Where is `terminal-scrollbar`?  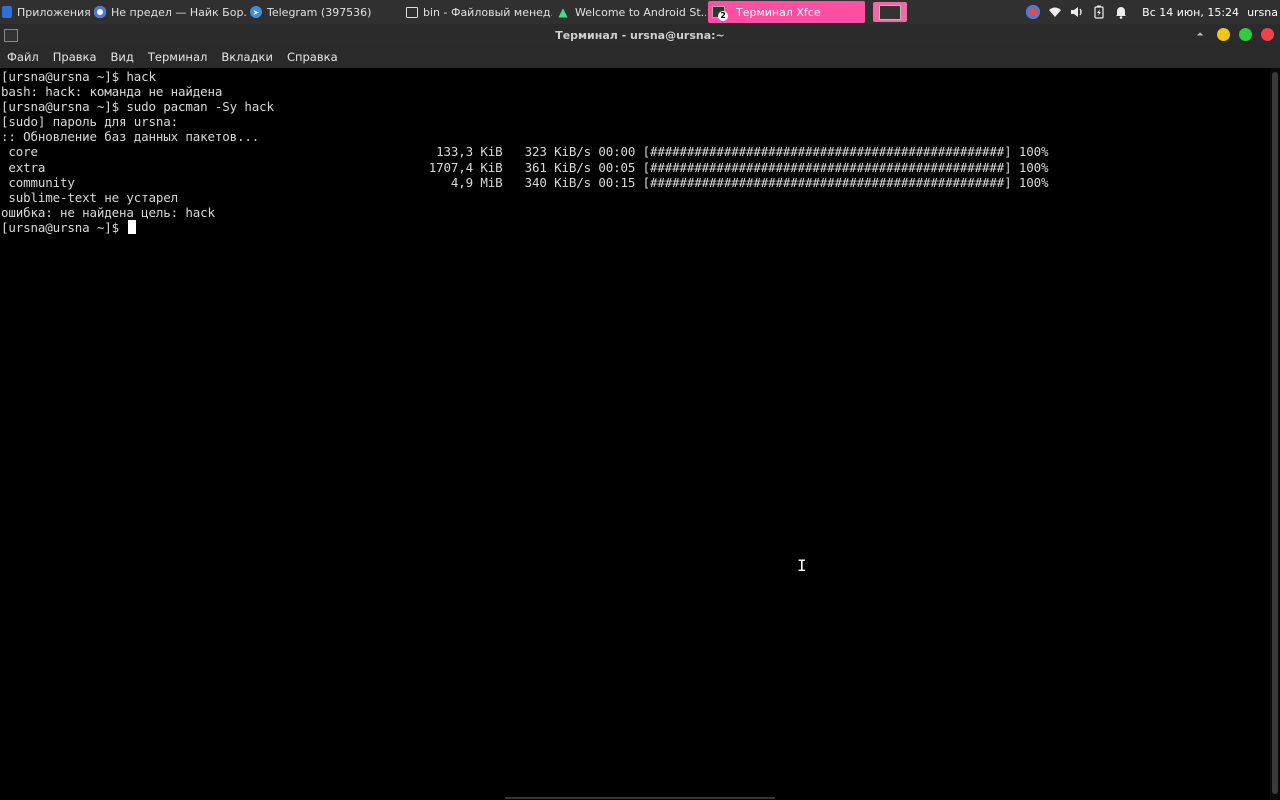
terminal-scrollbar is located at coordinates (1275, 434).